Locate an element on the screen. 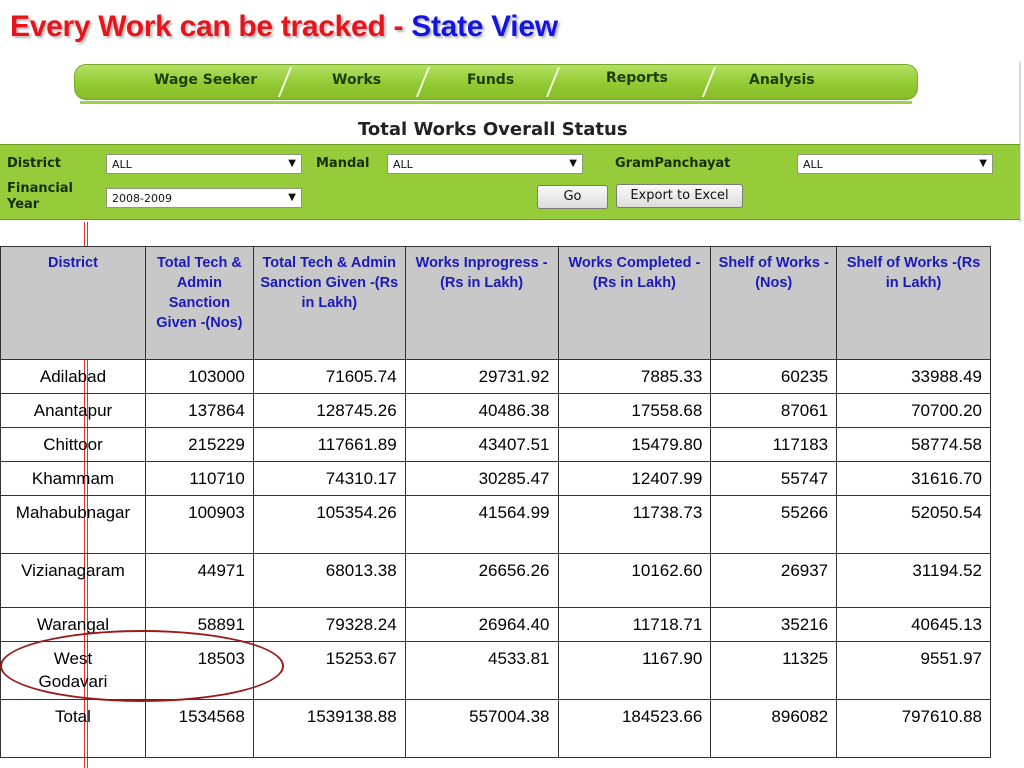 This screenshot has width=1024, height=768. table-cell: 10162.60 is located at coordinates (634, 580).